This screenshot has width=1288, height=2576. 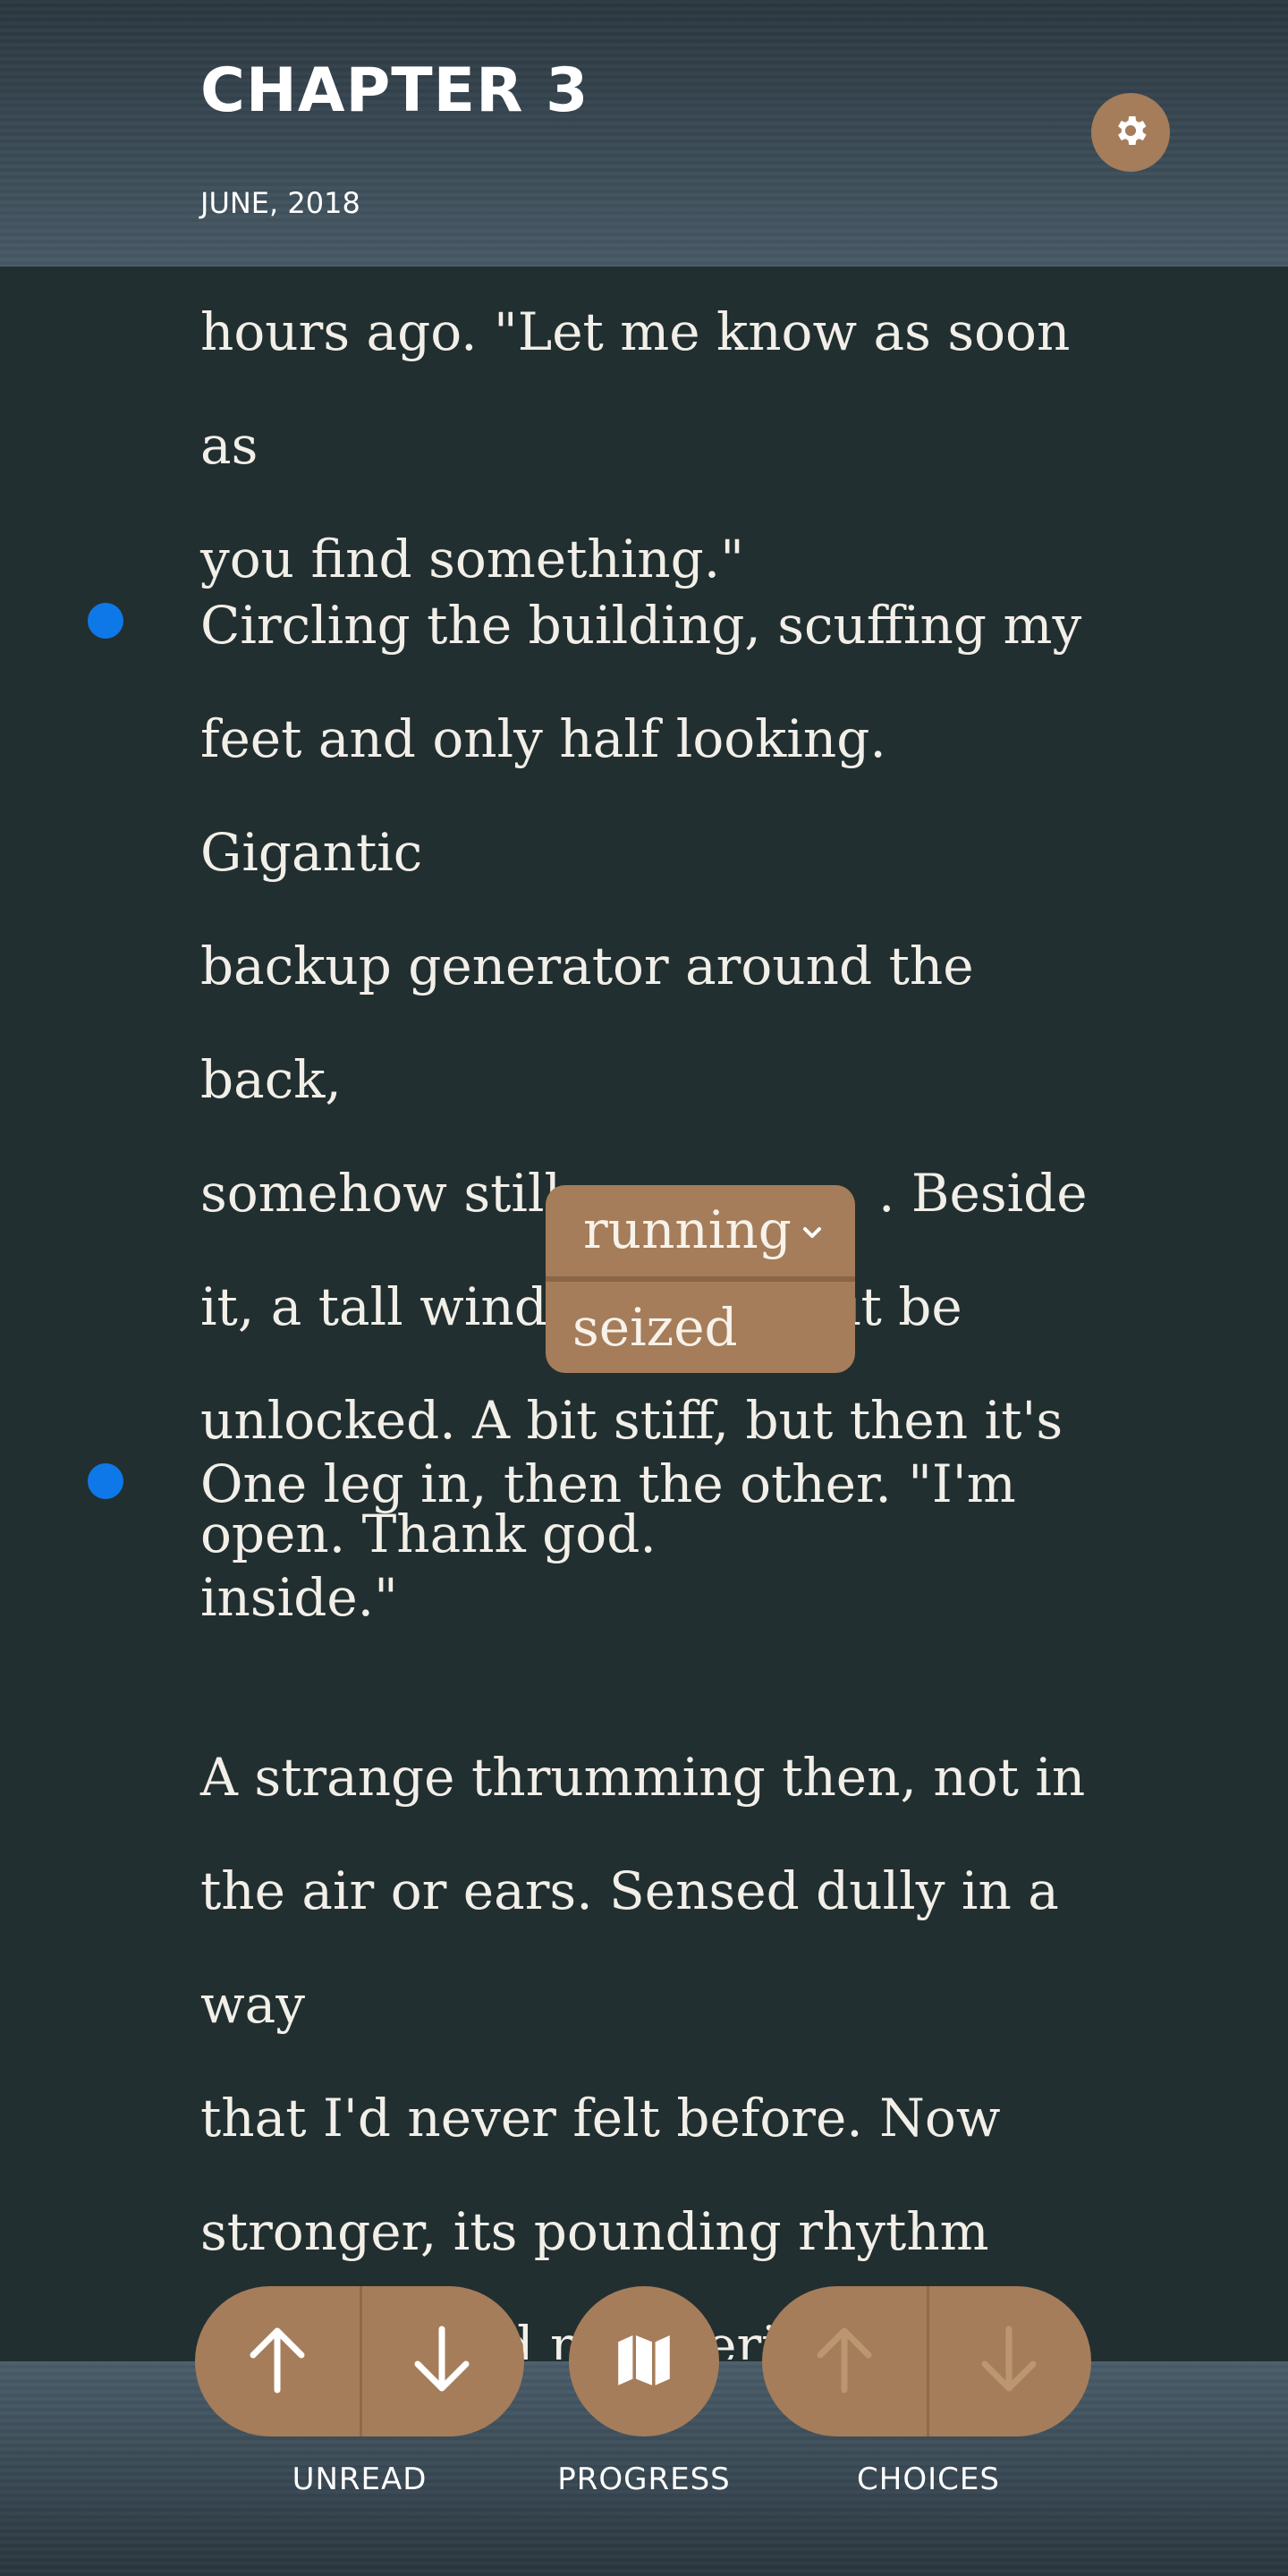 I want to click on progress-label: PROGRESS, so click(x=644, y=2479).